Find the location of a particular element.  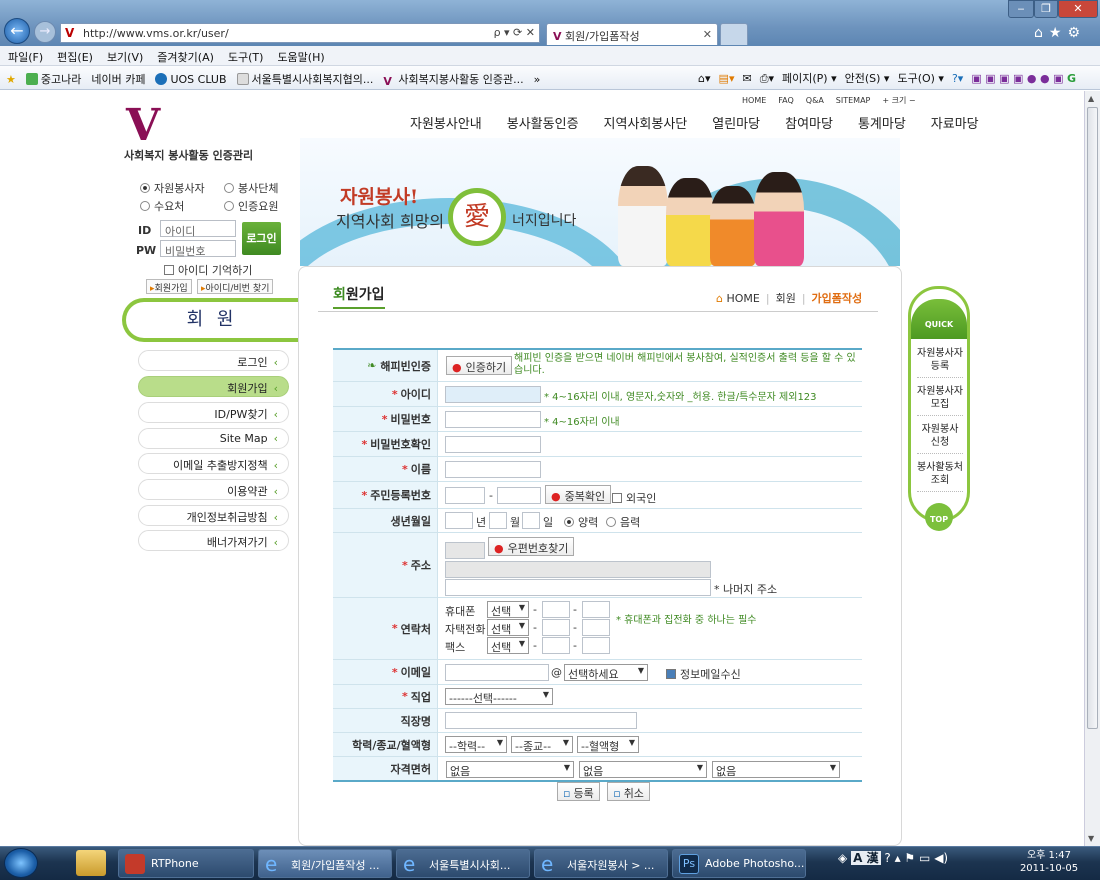

util-font-size: + 크기 − is located at coordinates (898, 100).